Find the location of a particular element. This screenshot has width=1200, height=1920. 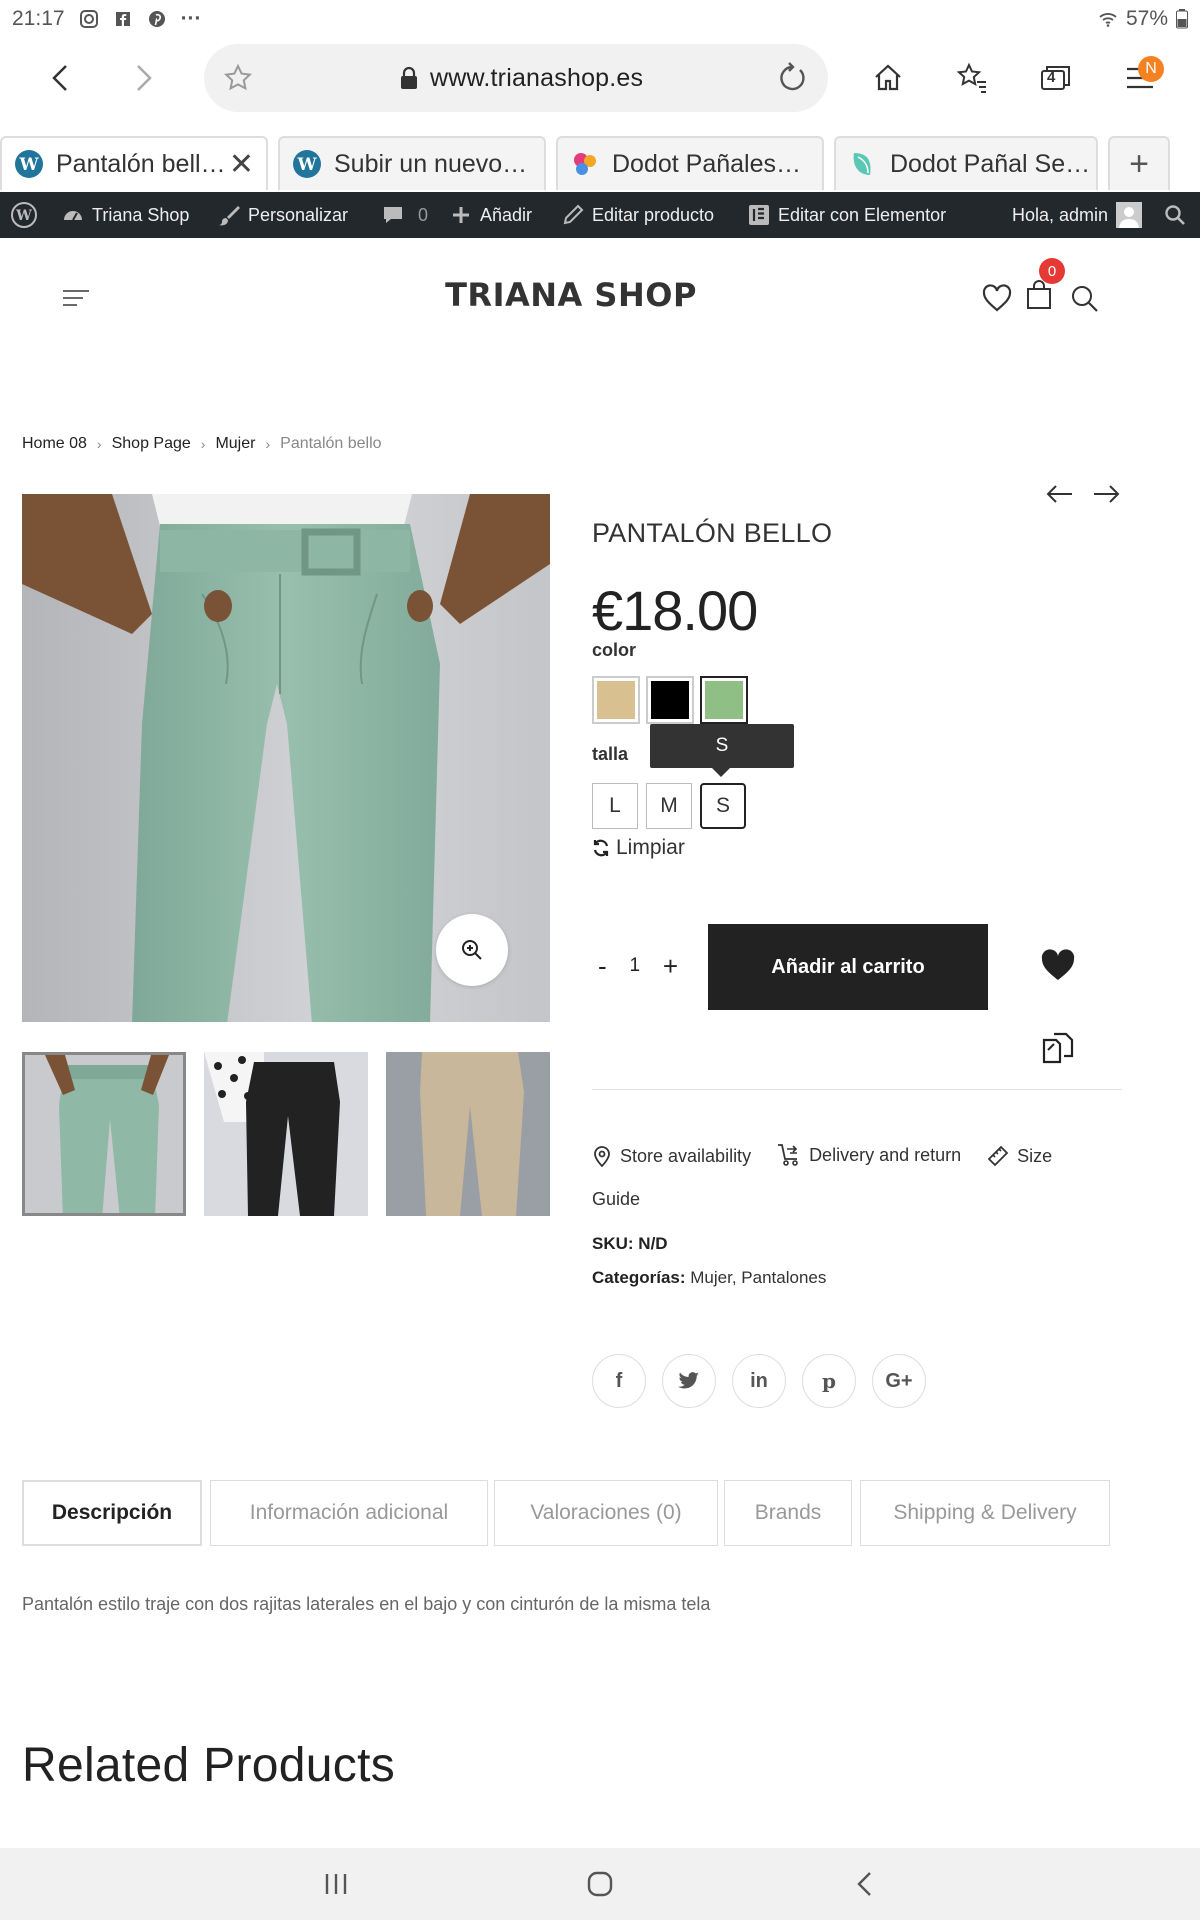

android-navigation-bar is located at coordinates (600, 1884).